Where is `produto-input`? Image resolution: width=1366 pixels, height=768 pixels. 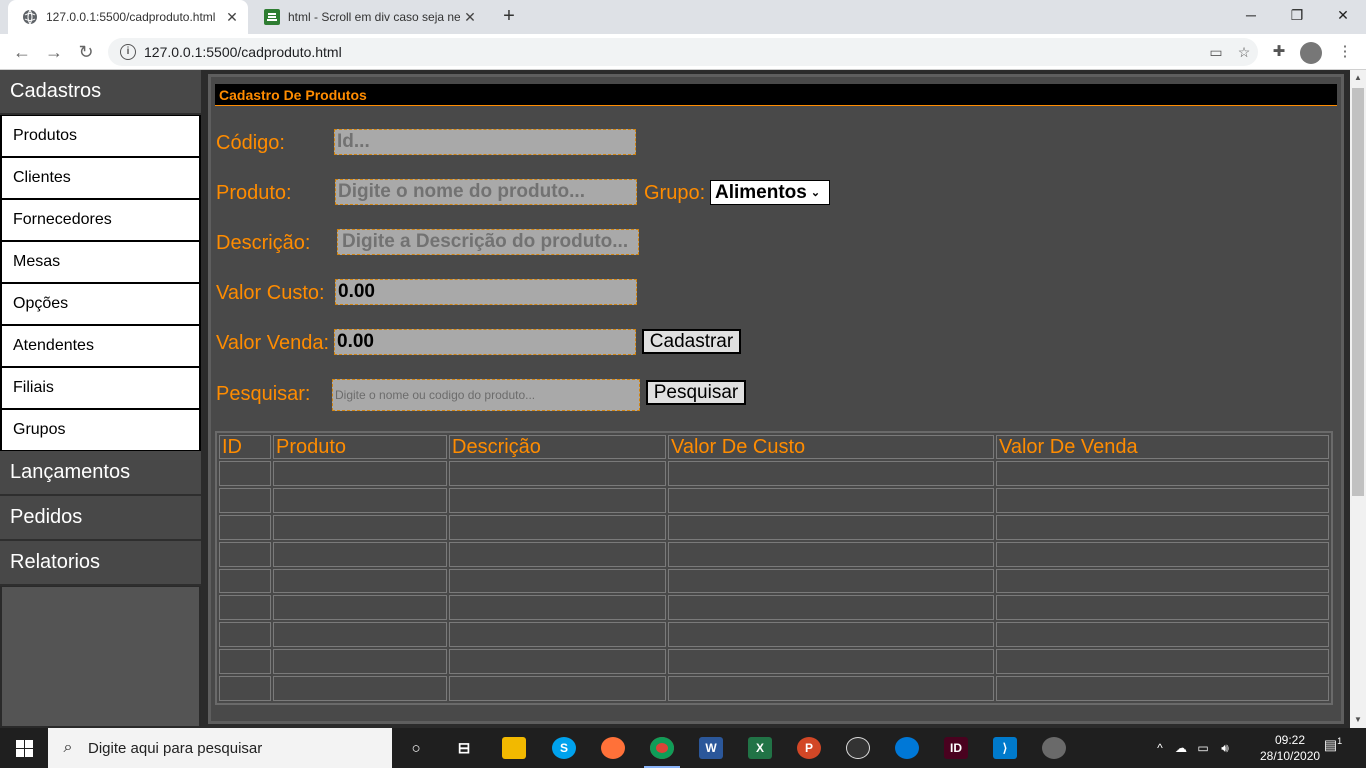
produto-input is located at coordinates (486, 192).